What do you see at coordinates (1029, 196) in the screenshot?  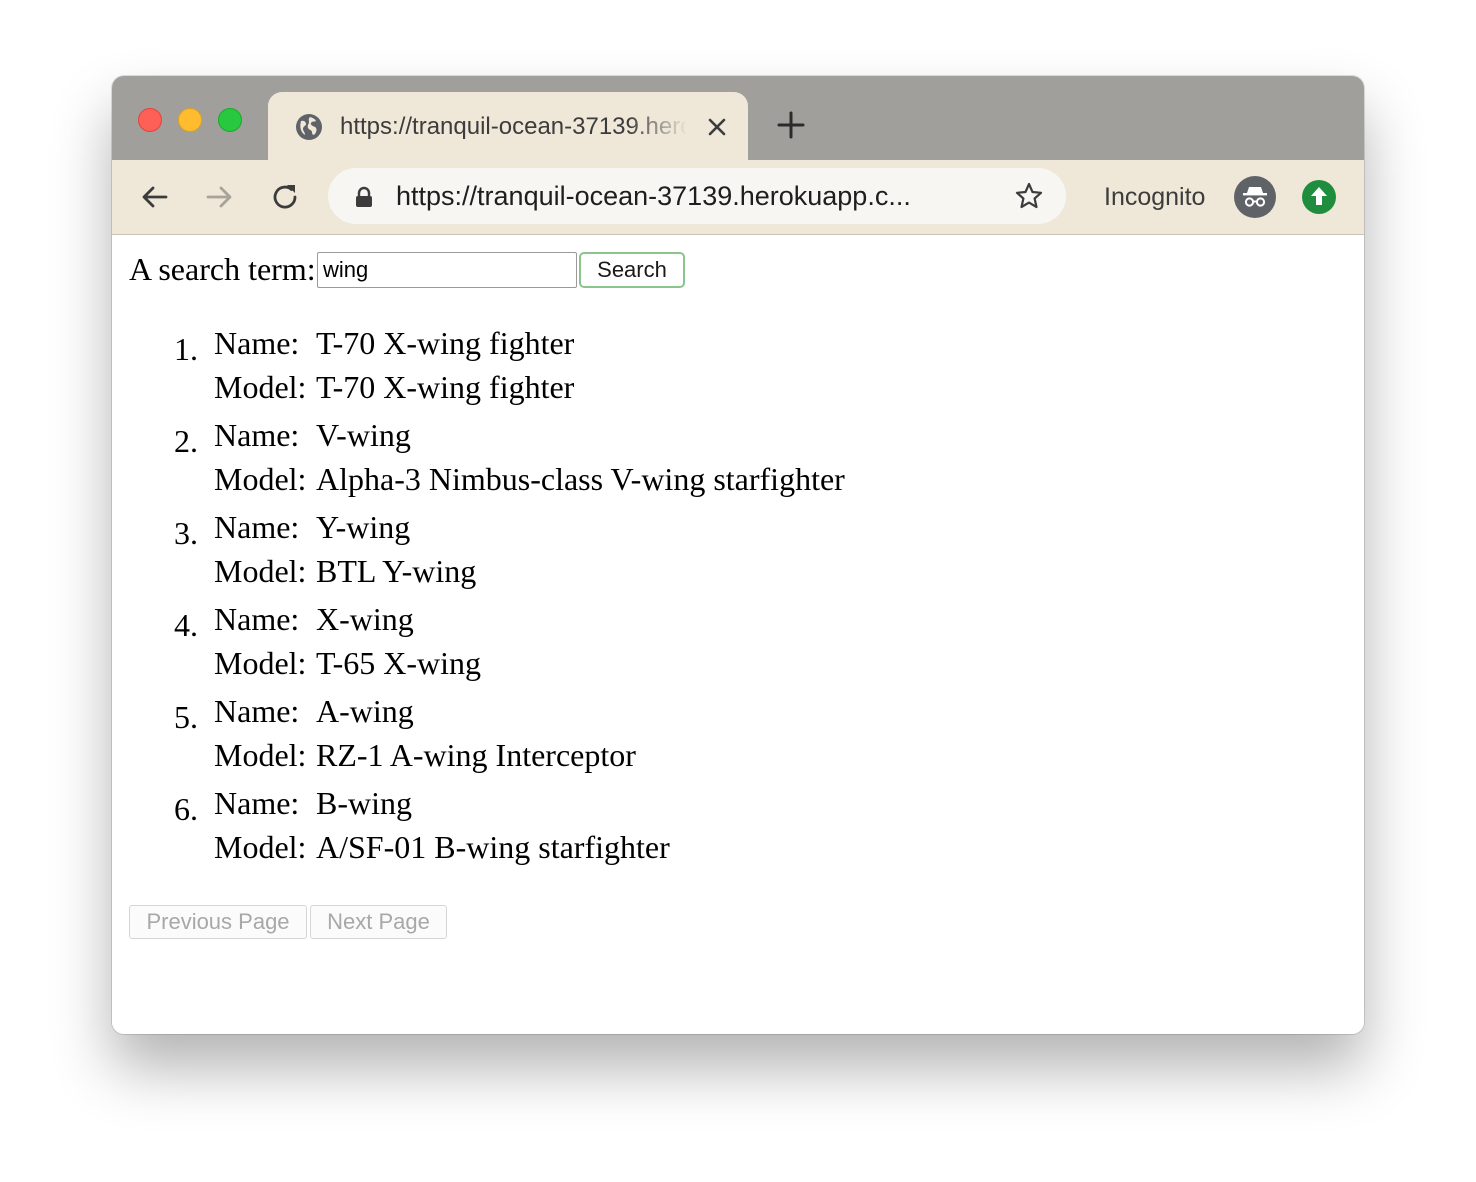 I see `star-icon` at bounding box center [1029, 196].